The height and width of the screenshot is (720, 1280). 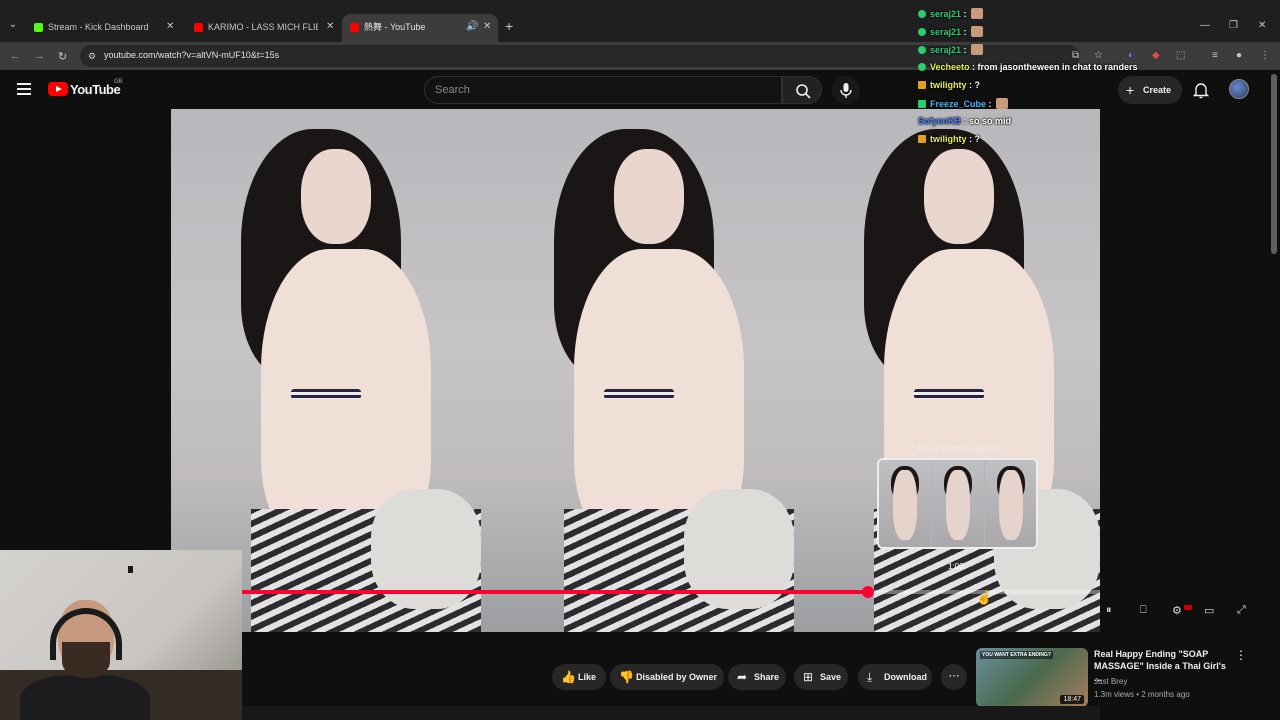 What do you see at coordinates (831, 677) in the screenshot?
I see `save-label: Save` at bounding box center [831, 677].